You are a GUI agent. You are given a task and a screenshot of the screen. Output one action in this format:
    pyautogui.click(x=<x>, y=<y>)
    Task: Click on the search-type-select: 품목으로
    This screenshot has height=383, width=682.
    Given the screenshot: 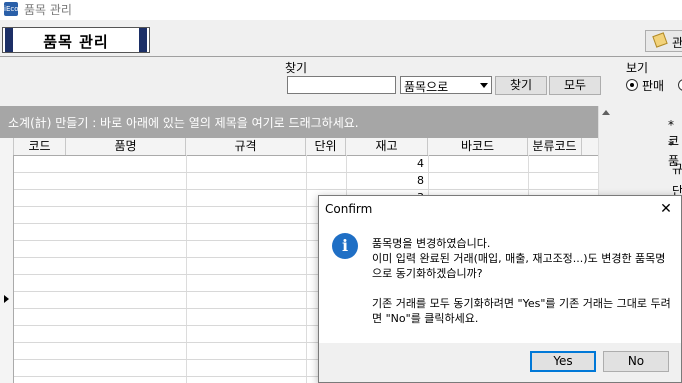 What is the action you would take?
    pyautogui.click(x=446, y=85)
    